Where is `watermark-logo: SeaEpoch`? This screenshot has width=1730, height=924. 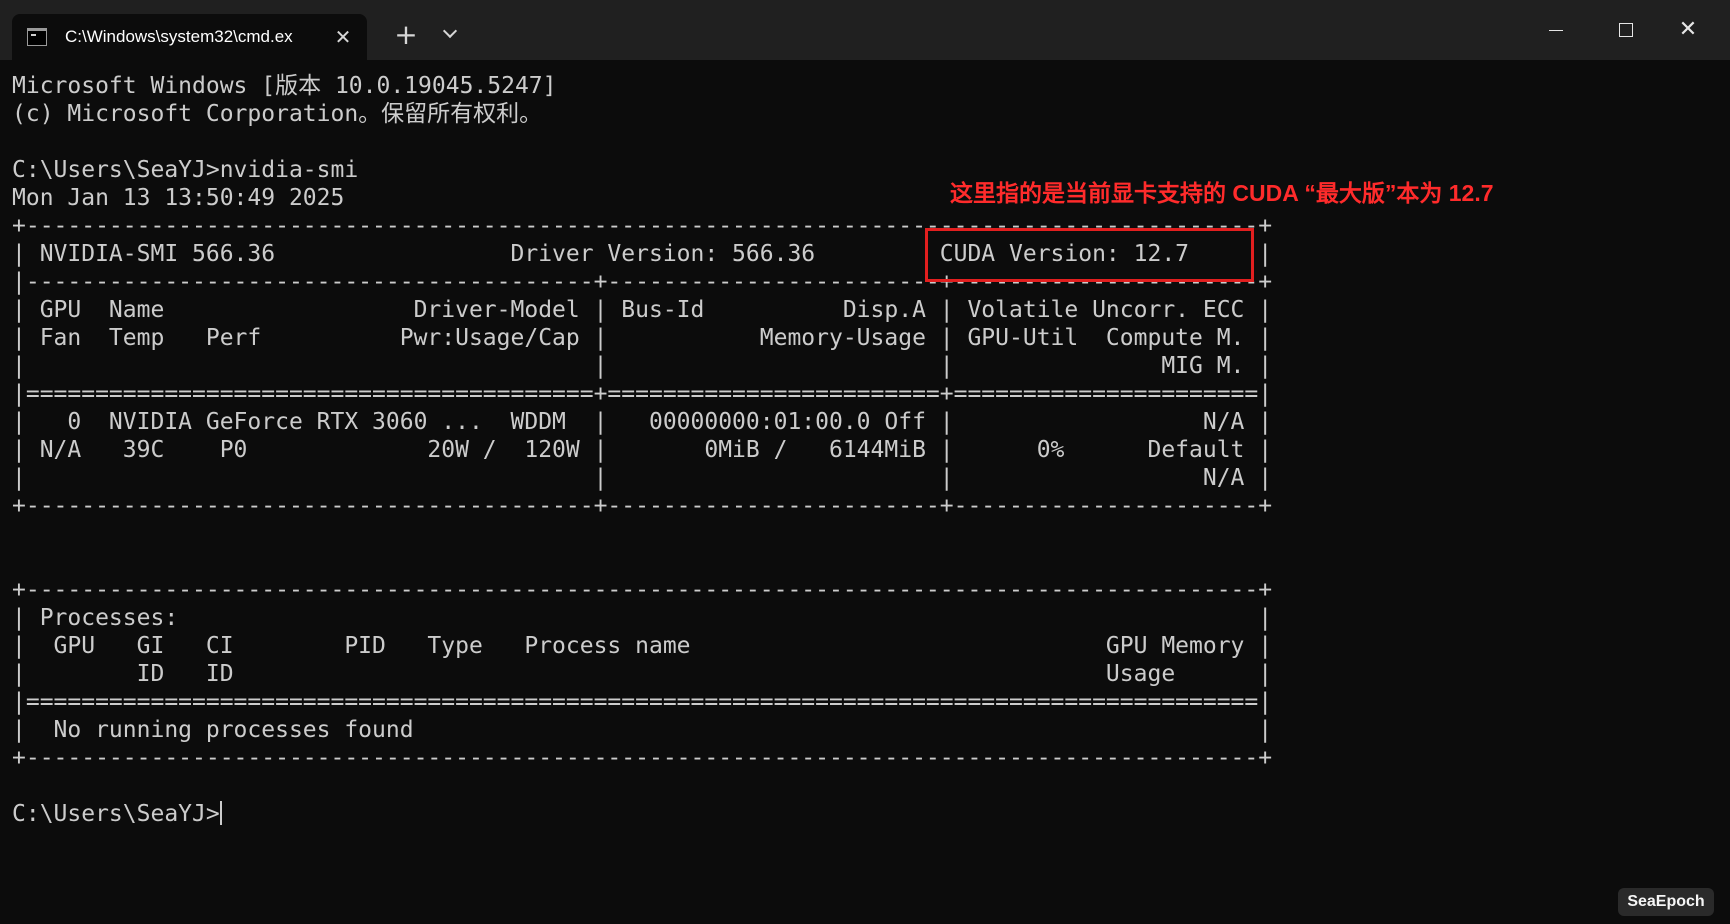 watermark-logo: SeaEpoch is located at coordinates (1666, 902).